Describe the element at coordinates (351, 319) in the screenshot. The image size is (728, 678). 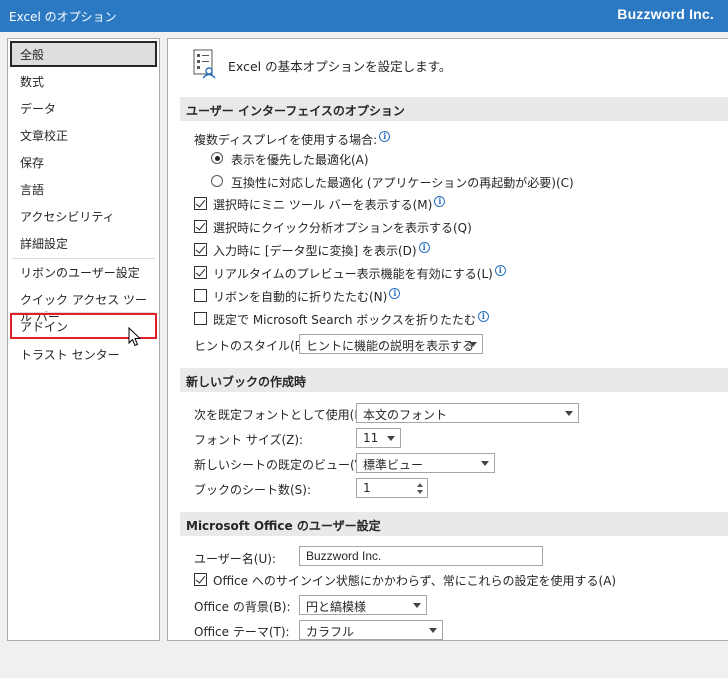
I see `checkbox-collapse-search-label: 既定で Microsoft Search ボックスを折りたたむ i` at that location.